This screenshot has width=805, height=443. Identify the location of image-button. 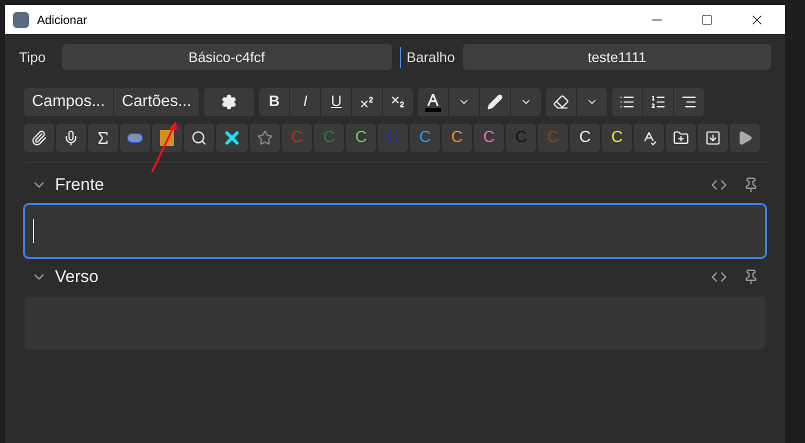
(167, 138).